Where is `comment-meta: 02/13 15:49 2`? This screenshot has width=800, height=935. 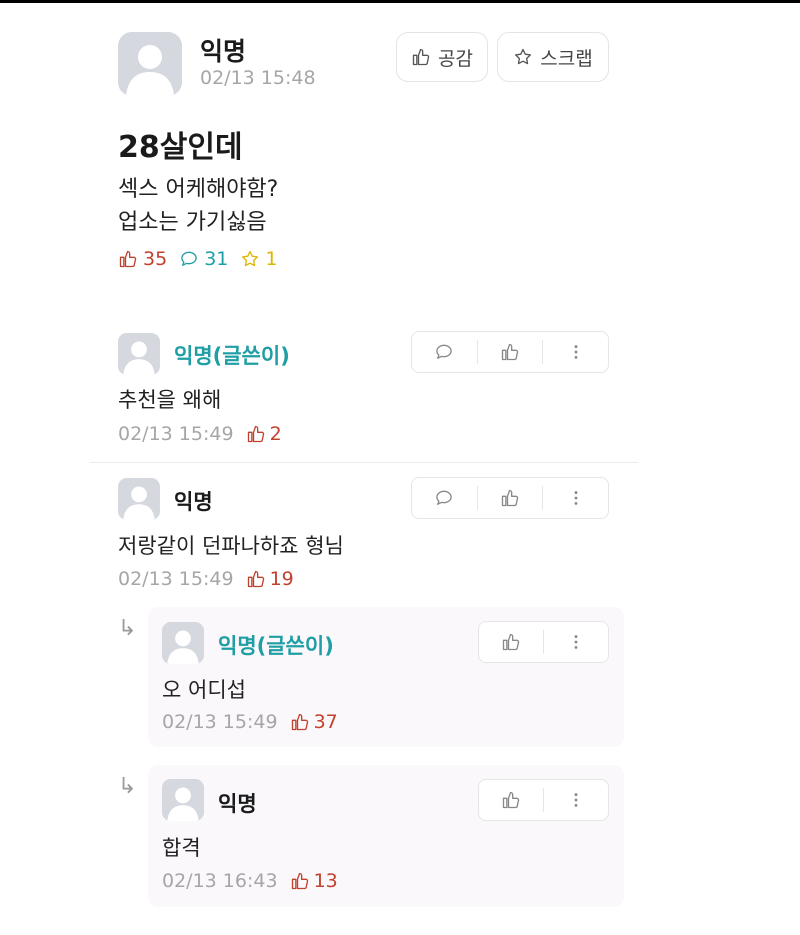 comment-meta: 02/13 15:49 2 is located at coordinates (200, 434).